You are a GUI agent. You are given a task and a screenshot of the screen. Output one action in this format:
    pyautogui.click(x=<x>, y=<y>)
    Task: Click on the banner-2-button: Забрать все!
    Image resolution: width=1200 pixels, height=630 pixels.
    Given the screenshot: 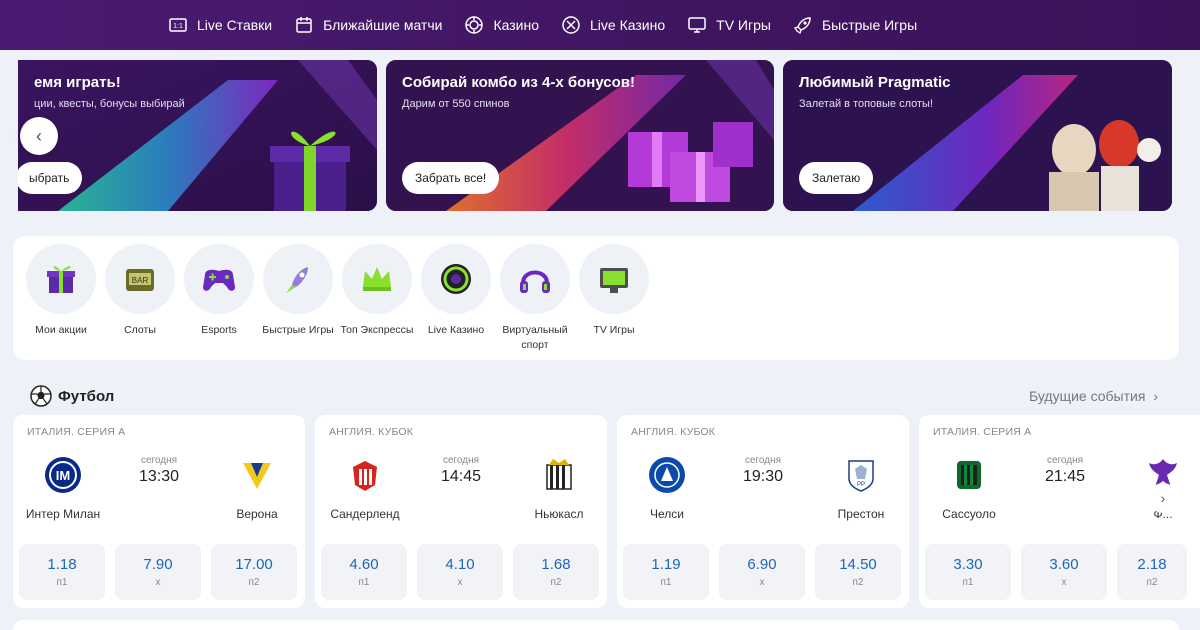 What is the action you would take?
    pyautogui.click(x=451, y=178)
    